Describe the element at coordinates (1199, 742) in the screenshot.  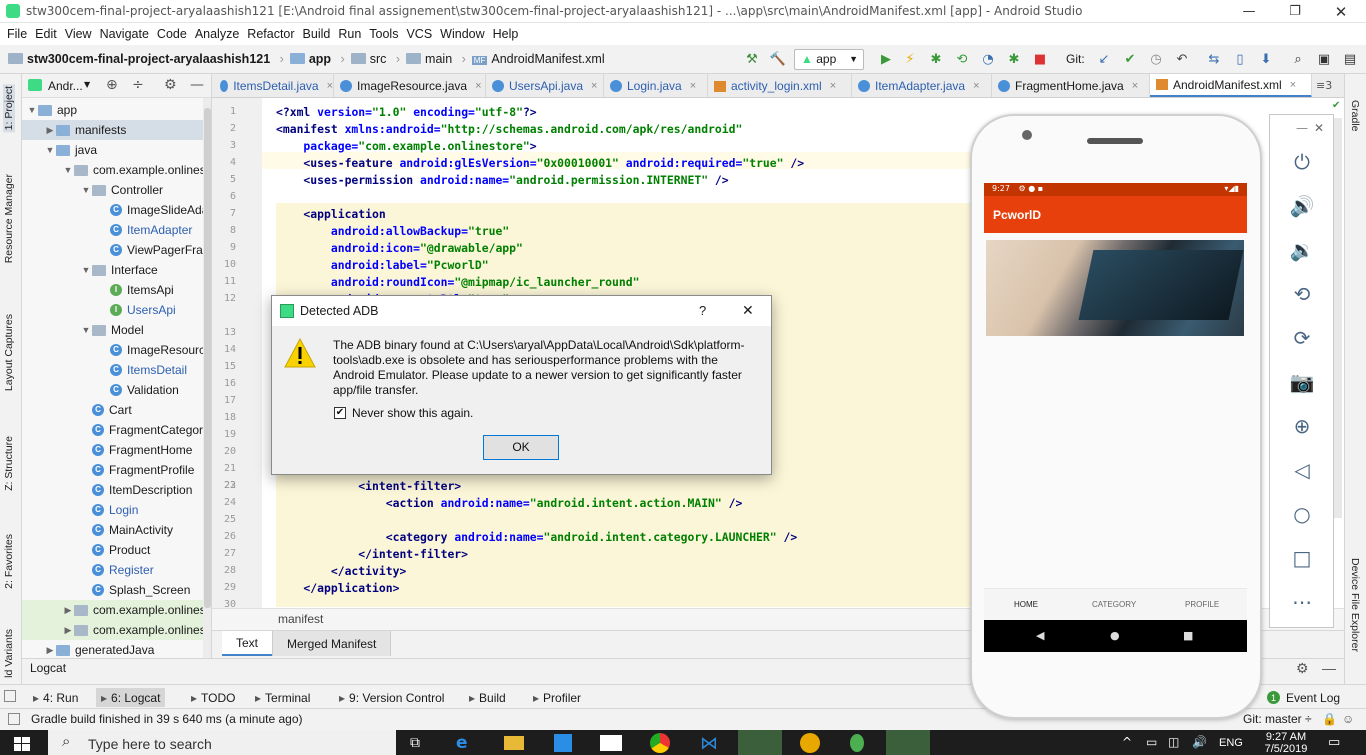
I see `volume-icon: 🔊` at that location.